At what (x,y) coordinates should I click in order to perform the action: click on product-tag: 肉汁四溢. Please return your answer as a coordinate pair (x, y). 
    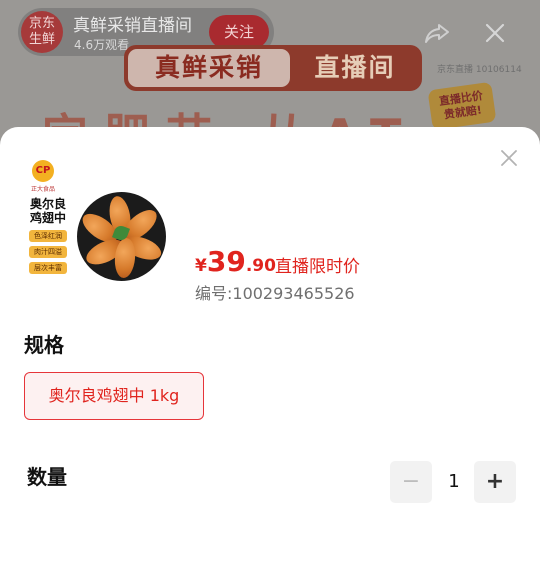
    Looking at the image, I should click on (48, 252).